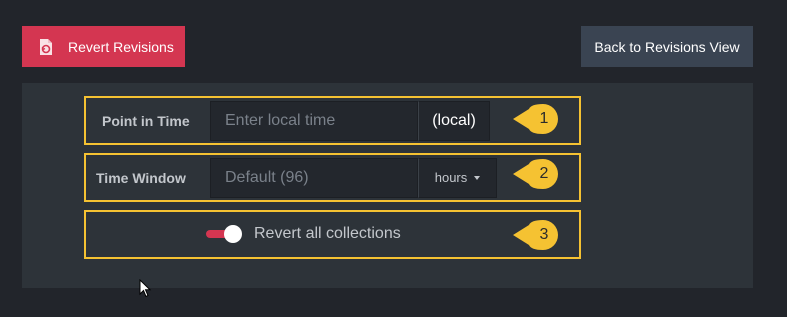  What do you see at coordinates (451, 177) in the screenshot?
I see `time-unit-value: hours` at bounding box center [451, 177].